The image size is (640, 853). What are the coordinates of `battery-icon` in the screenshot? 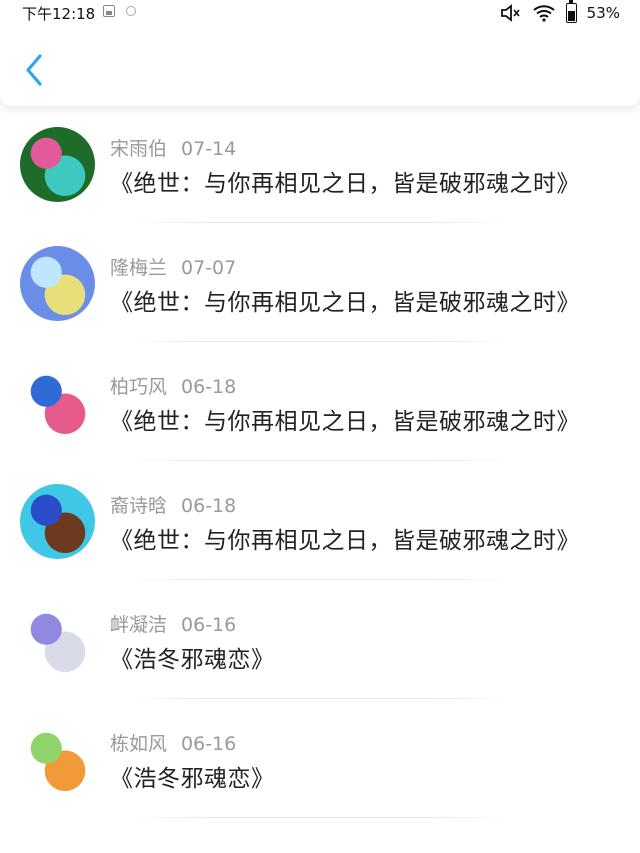 It's located at (571, 11).